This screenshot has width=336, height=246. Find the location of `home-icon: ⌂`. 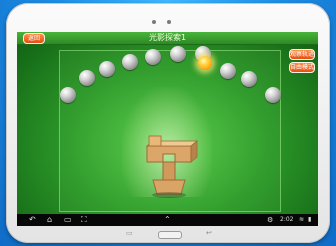

home-icon: ⌂ is located at coordinates (49, 220).